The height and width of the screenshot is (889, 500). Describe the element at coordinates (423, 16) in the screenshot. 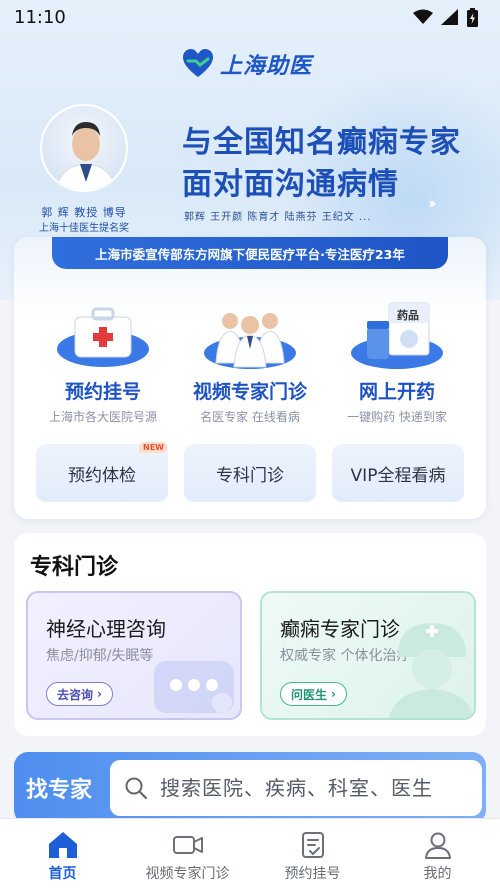

I see `wifi-icon` at that location.